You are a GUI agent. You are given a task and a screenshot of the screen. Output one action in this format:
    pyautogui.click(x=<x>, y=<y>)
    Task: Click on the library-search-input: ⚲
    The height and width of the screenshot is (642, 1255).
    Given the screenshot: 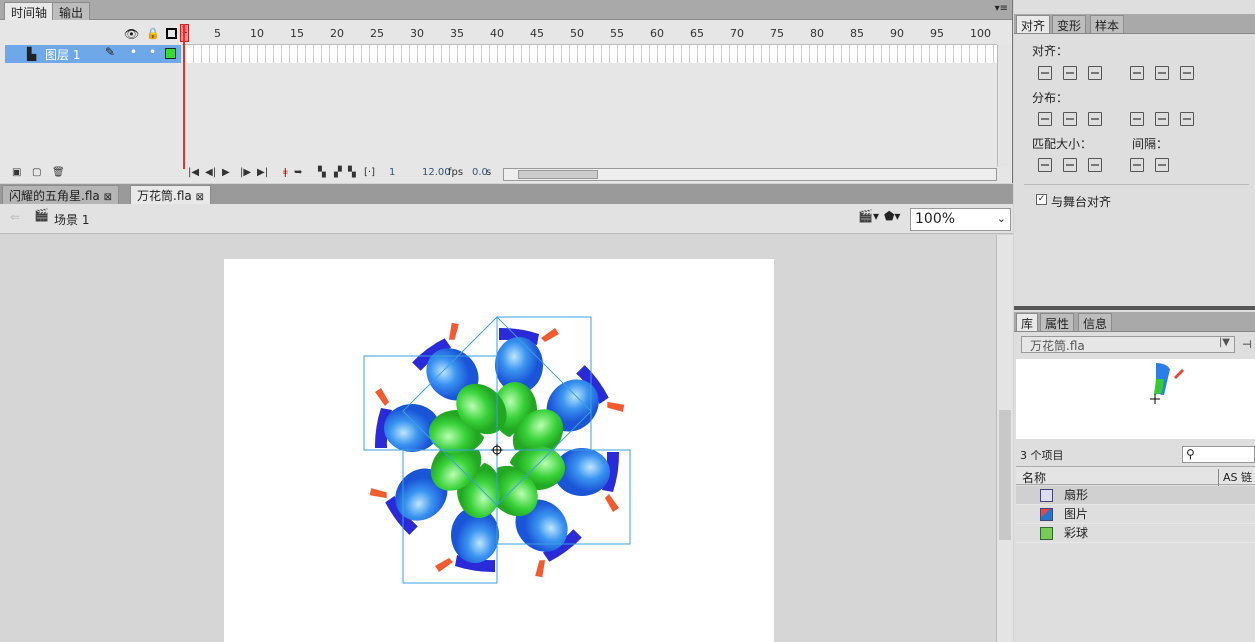 What is the action you would take?
    pyautogui.click(x=1218, y=454)
    